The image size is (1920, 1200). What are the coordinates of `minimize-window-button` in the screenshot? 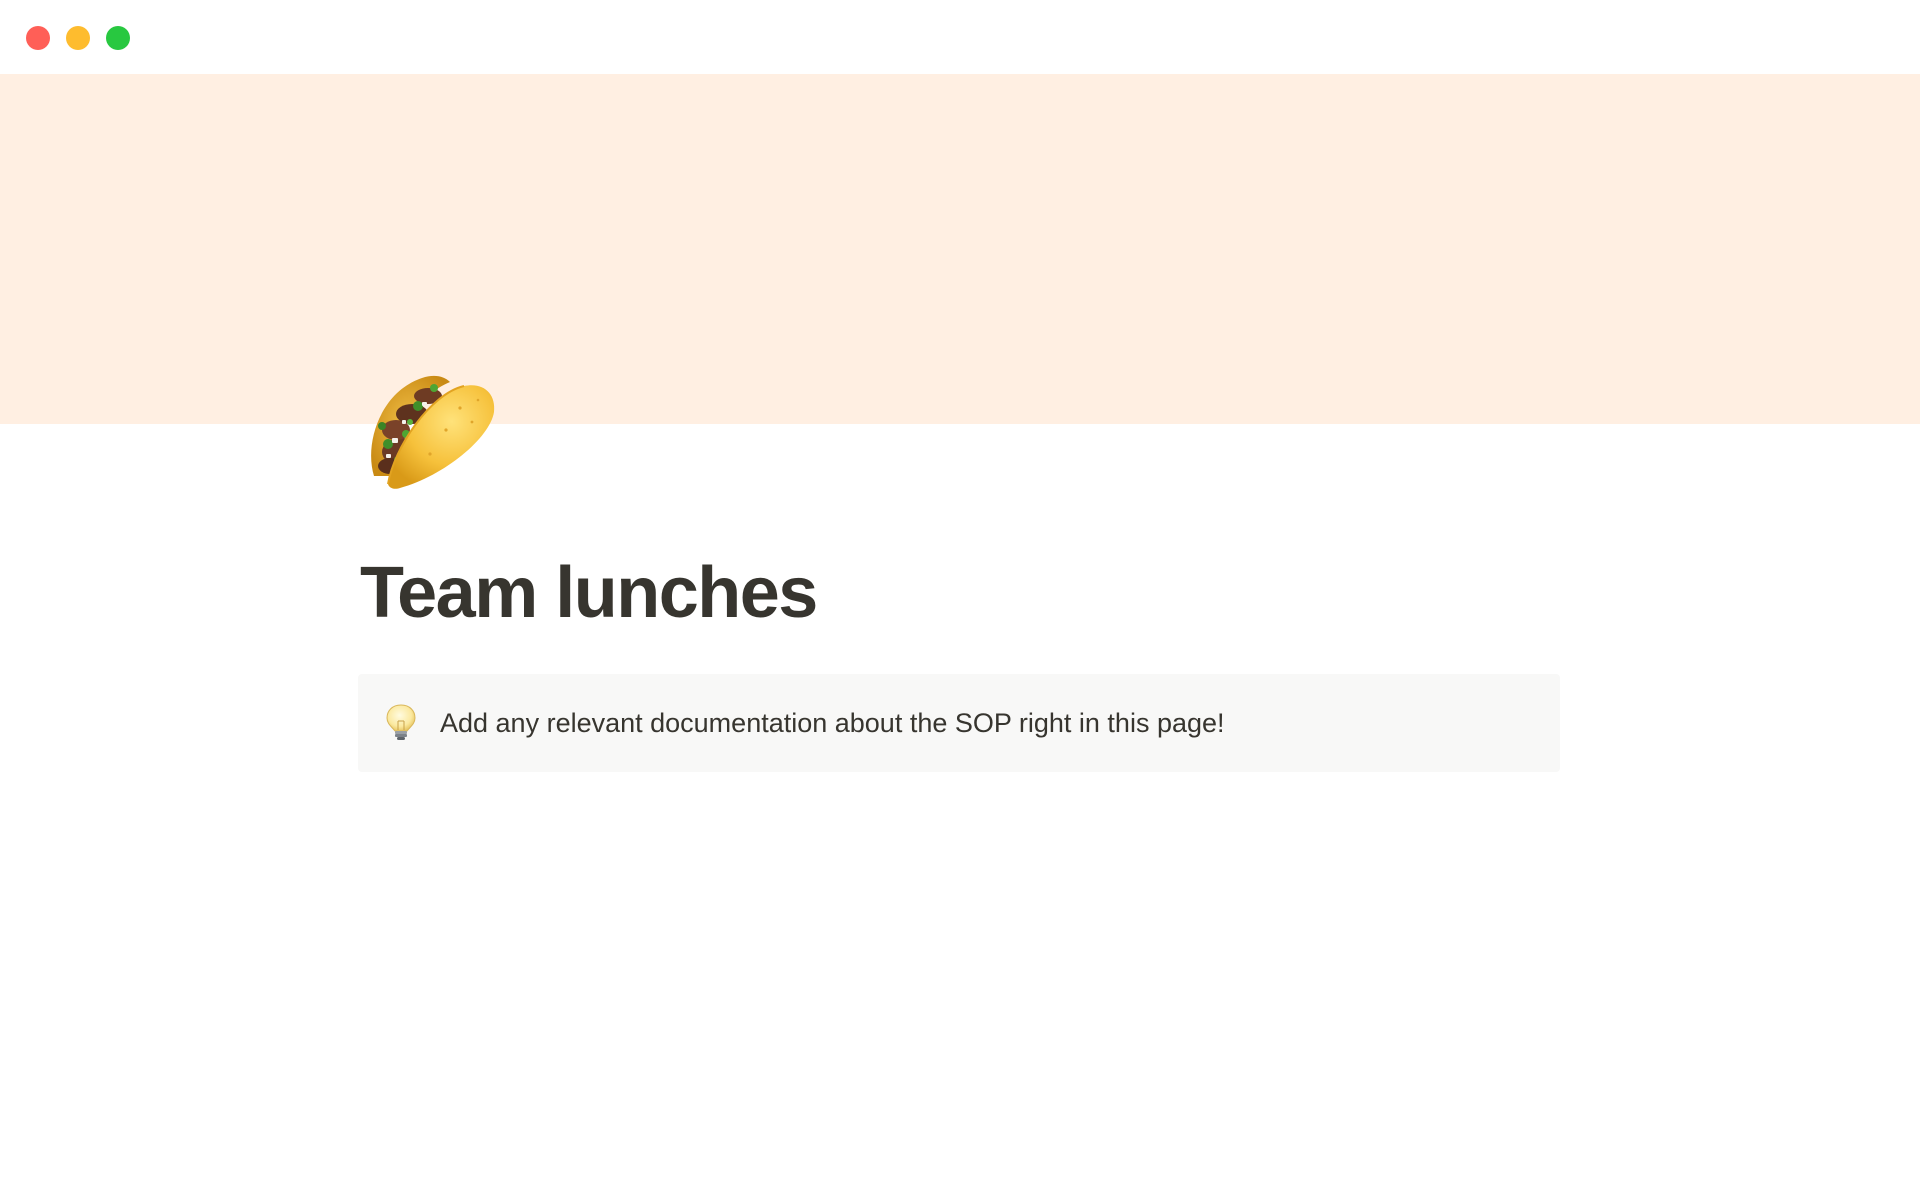 It's located at (78, 38).